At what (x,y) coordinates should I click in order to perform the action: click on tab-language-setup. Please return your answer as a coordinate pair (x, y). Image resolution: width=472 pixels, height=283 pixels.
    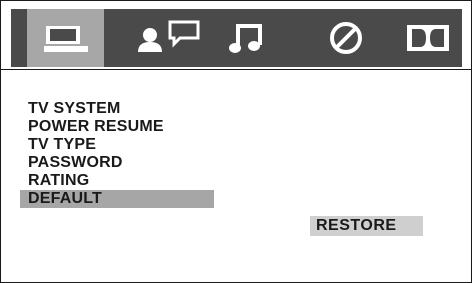
    Looking at the image, I should click on (176, 38).